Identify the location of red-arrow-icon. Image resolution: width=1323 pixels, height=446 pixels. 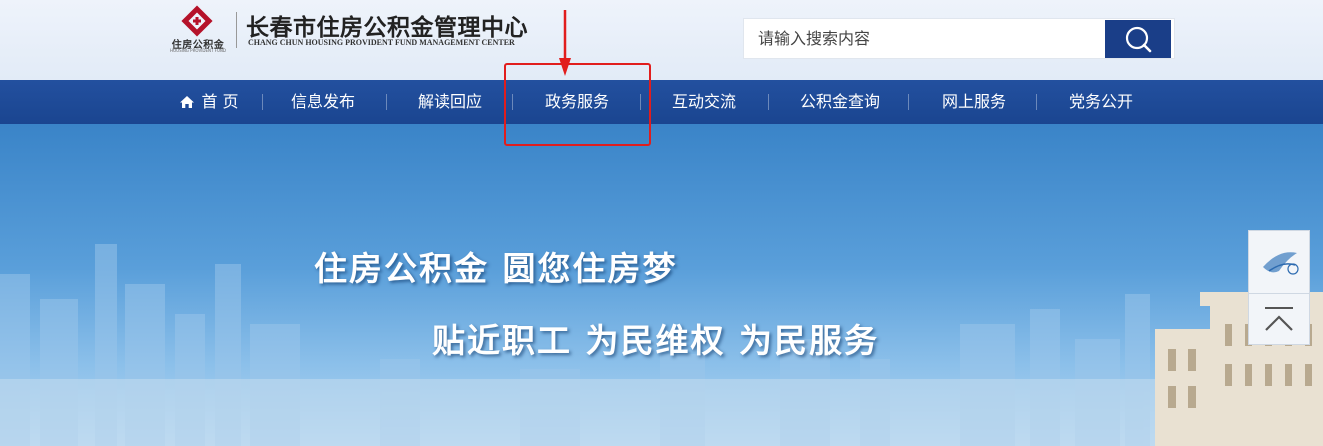
(565, 43).